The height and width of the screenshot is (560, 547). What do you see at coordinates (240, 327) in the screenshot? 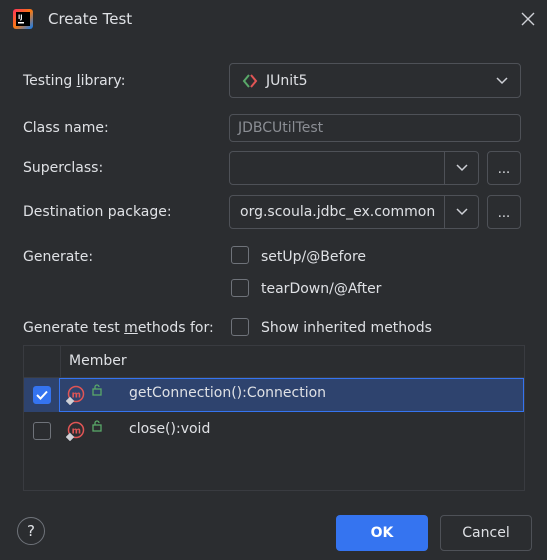
I see `show-inherited-checkbox` at bounding box center [240, 327].